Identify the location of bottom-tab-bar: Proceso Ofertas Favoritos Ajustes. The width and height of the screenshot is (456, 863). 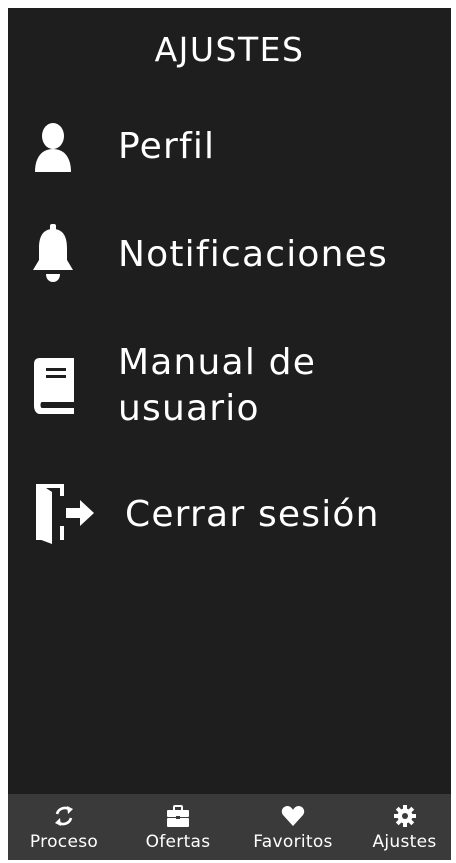
(229, 827).